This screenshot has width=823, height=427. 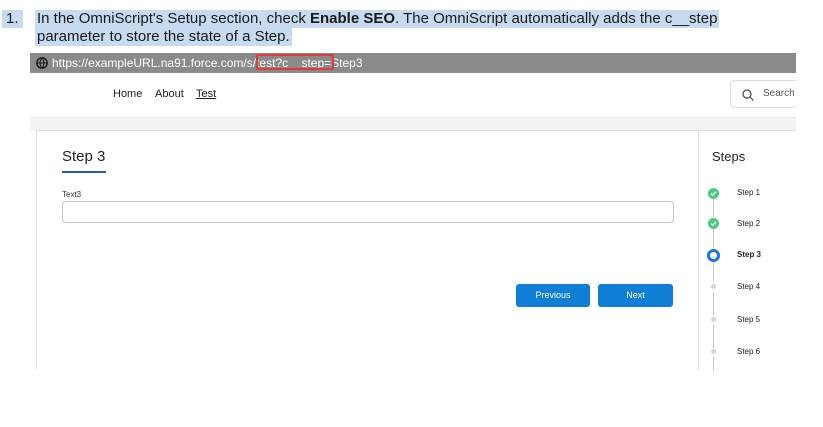 What do you see at coordinates (748, 95) in the screenshot?
I see `search-icon` at bounding box center [748, 95].